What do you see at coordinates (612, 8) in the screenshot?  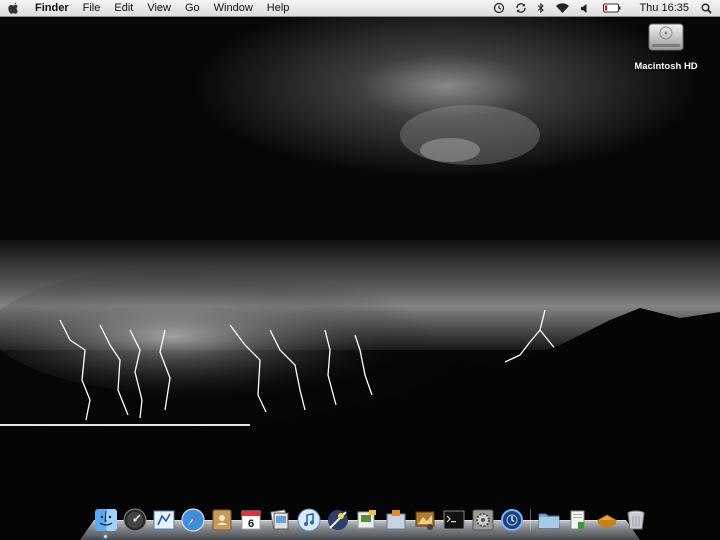 I see `battery-icon` at bounding box center [612, 8].